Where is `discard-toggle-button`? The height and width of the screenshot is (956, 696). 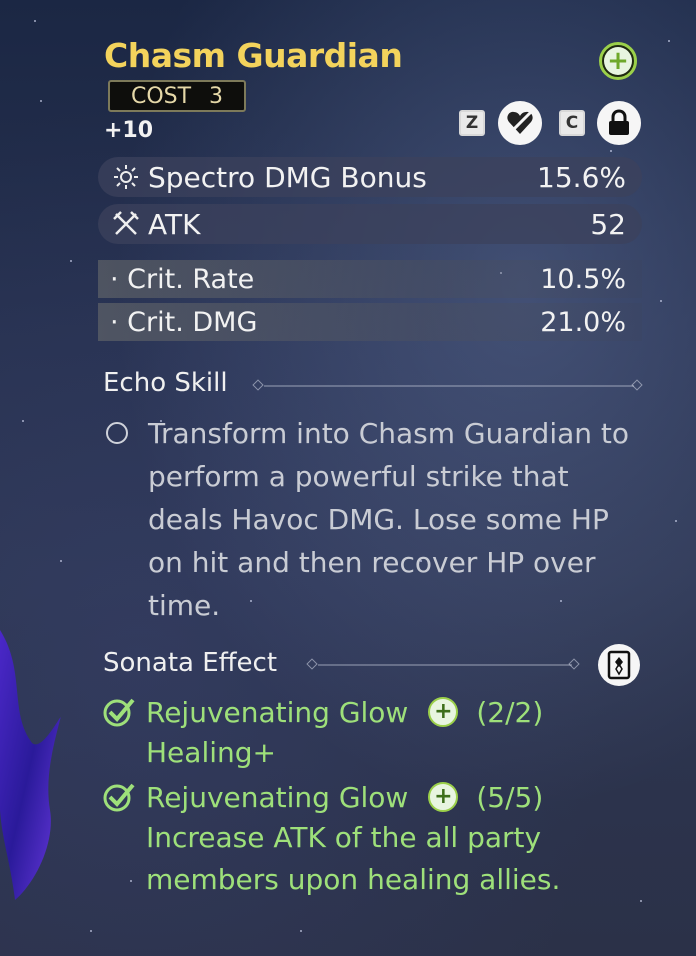 discard-toggle-button is located at coordinates (520, 123).